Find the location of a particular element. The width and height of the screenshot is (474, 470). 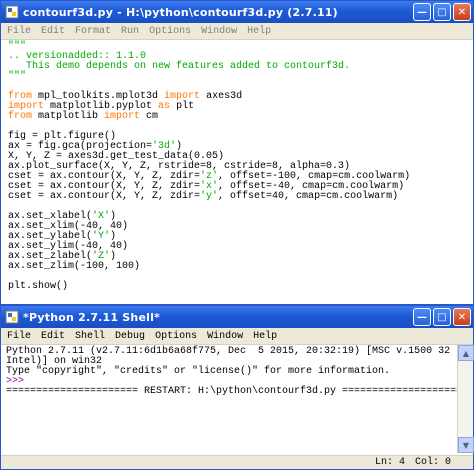

shell-menu-file: File is located at coordinates (18, 336).